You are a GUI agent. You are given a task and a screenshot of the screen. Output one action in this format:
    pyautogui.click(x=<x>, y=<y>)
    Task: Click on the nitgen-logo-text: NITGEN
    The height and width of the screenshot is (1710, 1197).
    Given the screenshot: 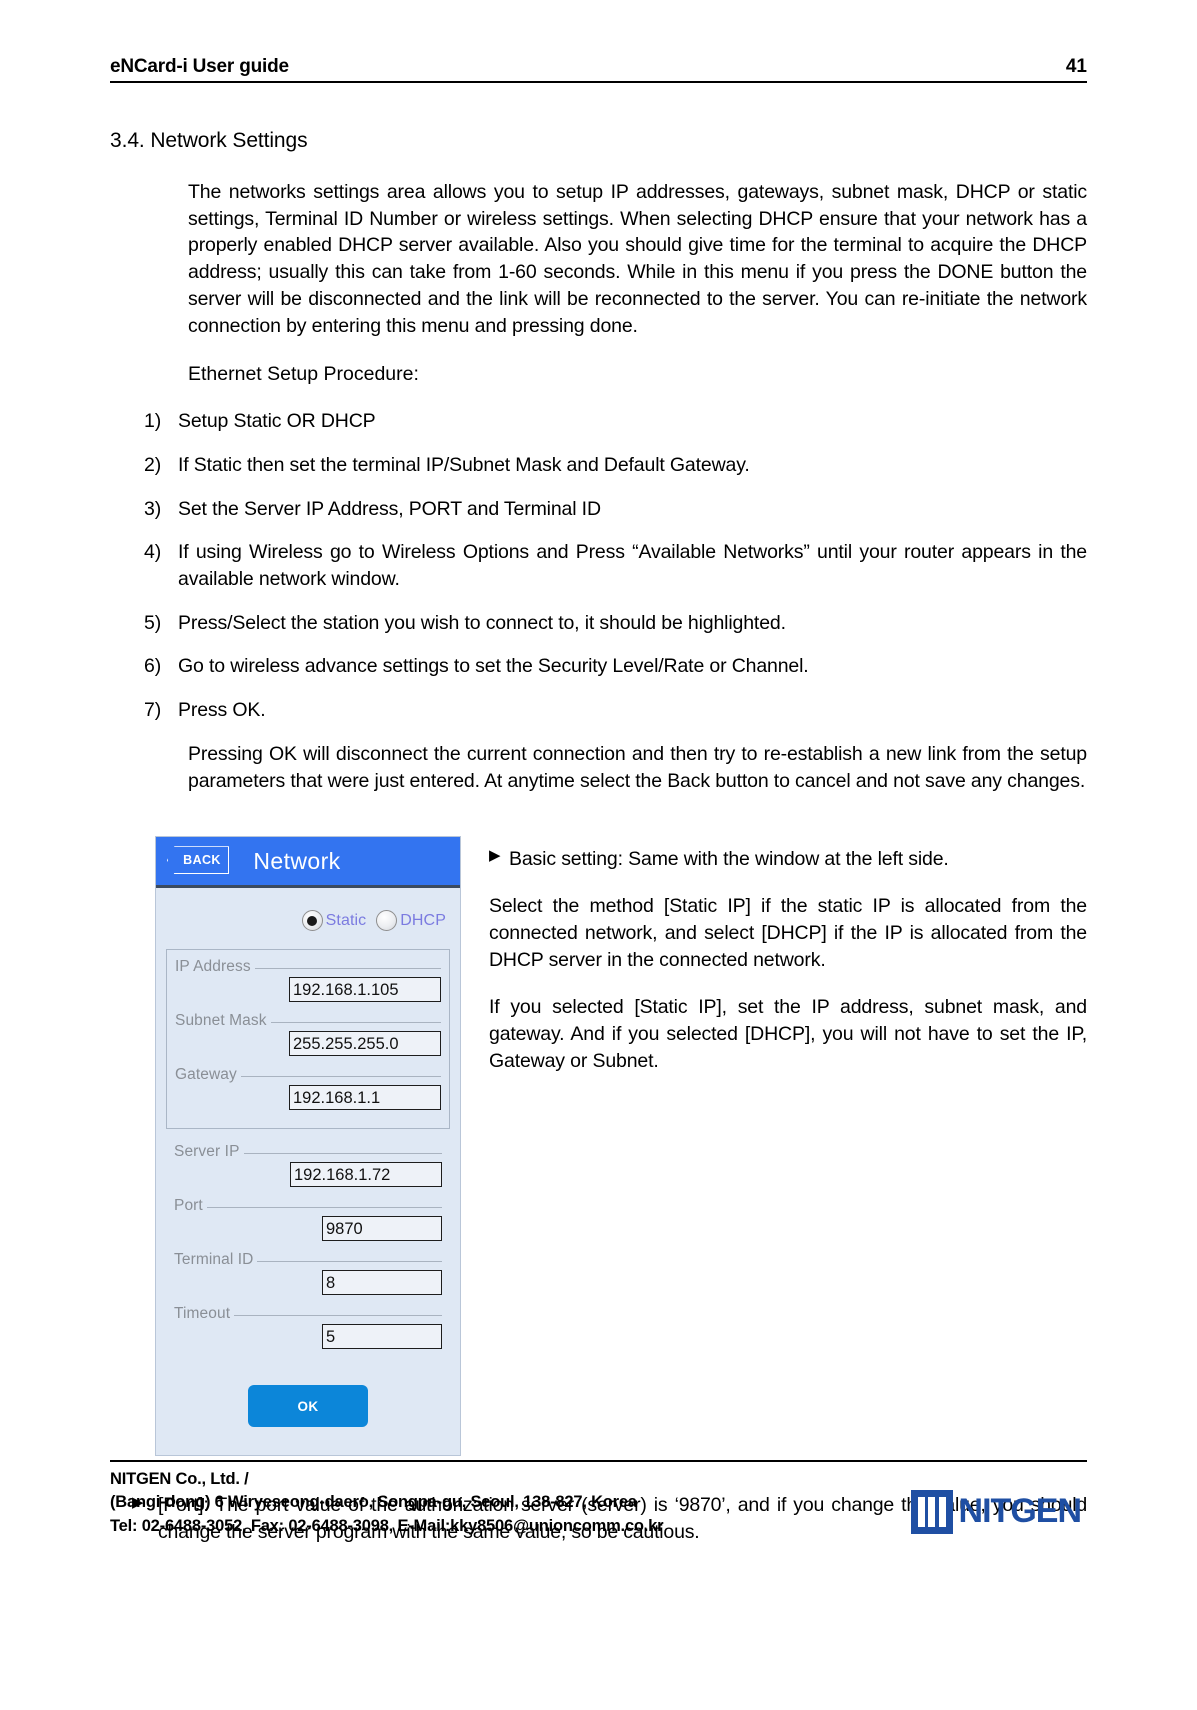 What is the action you would take?
    pyautogui.click(x=1020, y=1511)
    